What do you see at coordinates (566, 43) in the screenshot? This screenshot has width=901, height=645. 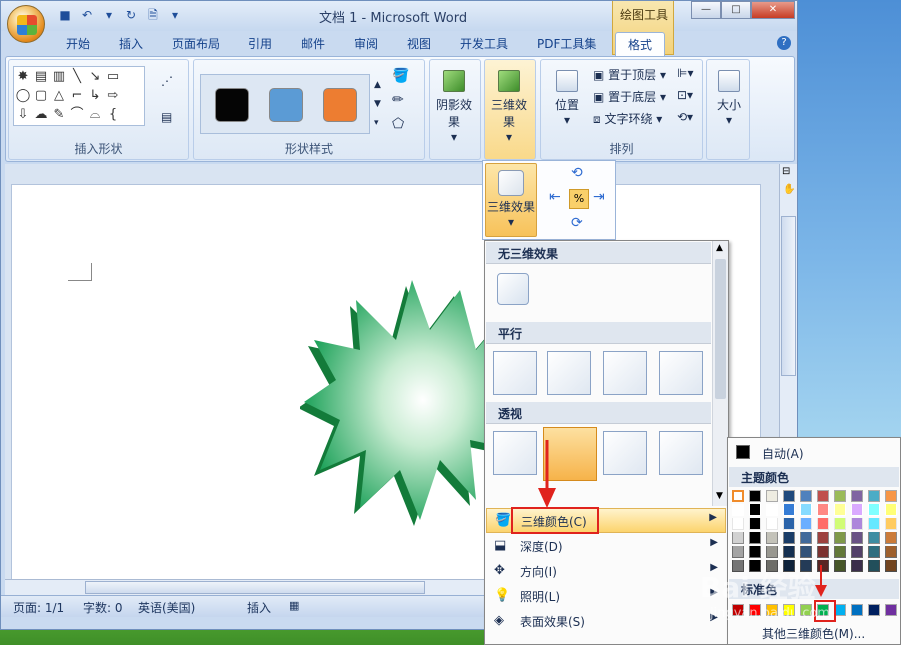 I see `tab-pdf-tools: PDF工具集` at bounding box center [566, 43].